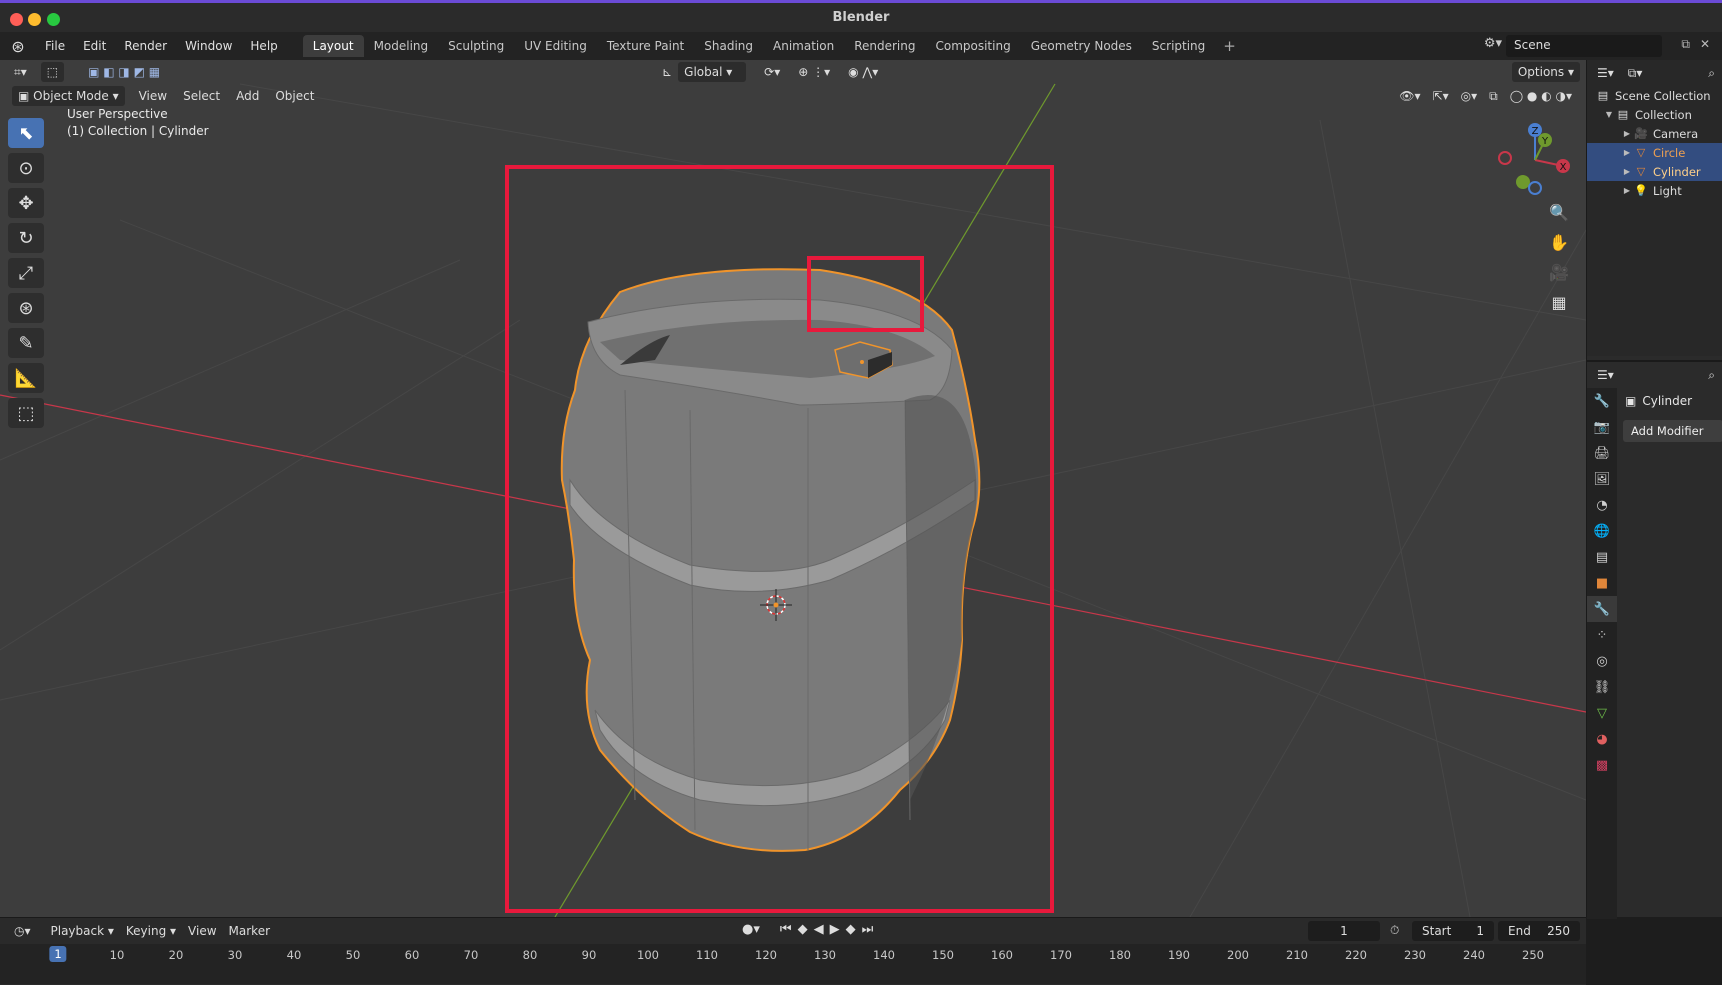  Describe the element at coordinates (1654, 171) in the screenshot. I see `outliner-item-cylinder: ▶ ▽ Cylinder` at that location.